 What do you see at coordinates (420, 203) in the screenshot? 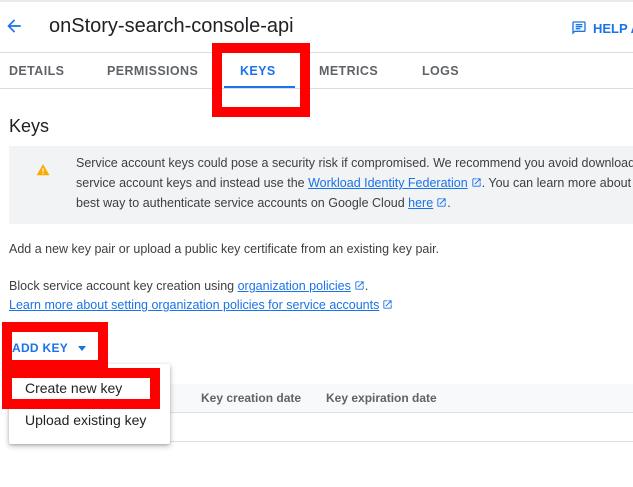
I see `here-link: here` at bounding box center [420, 203].